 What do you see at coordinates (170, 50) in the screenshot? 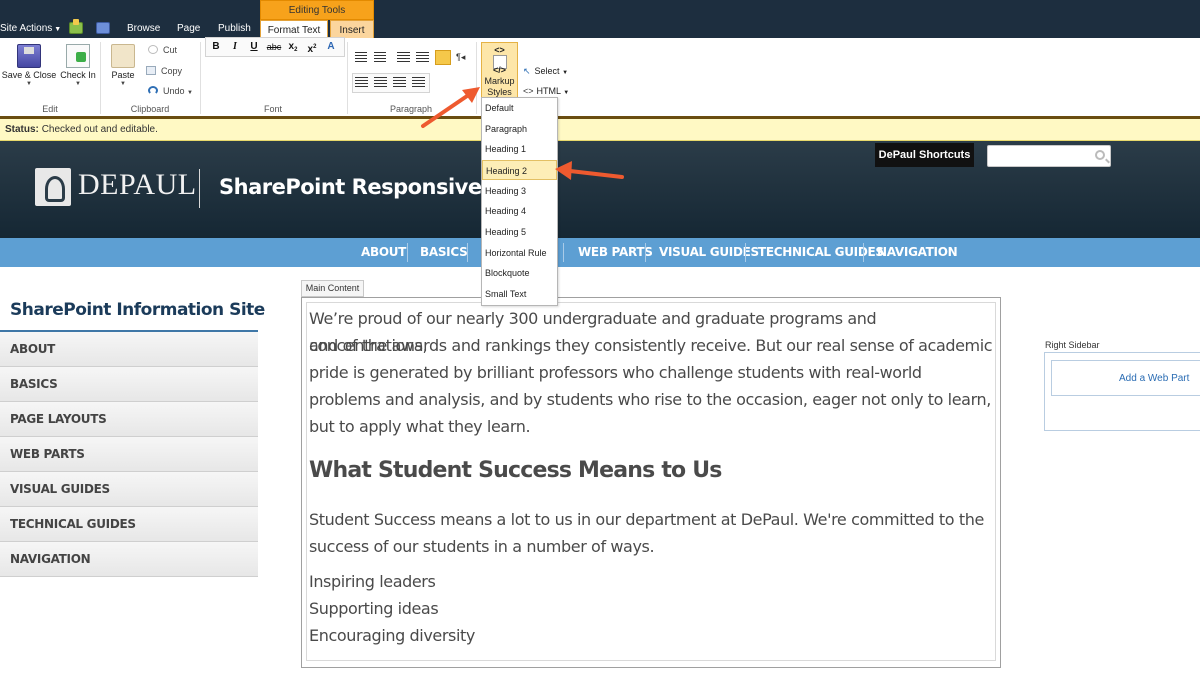
I see `cut-label: Cut` at bounding box center [170, 50].